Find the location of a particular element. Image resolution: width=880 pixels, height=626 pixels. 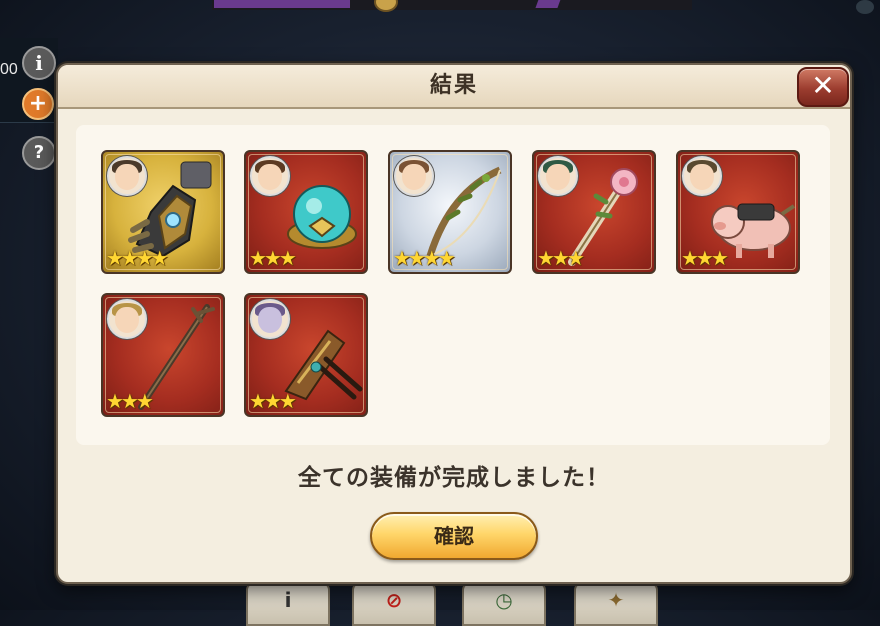

close-button: ✕ is located at coordinates (823, 87).